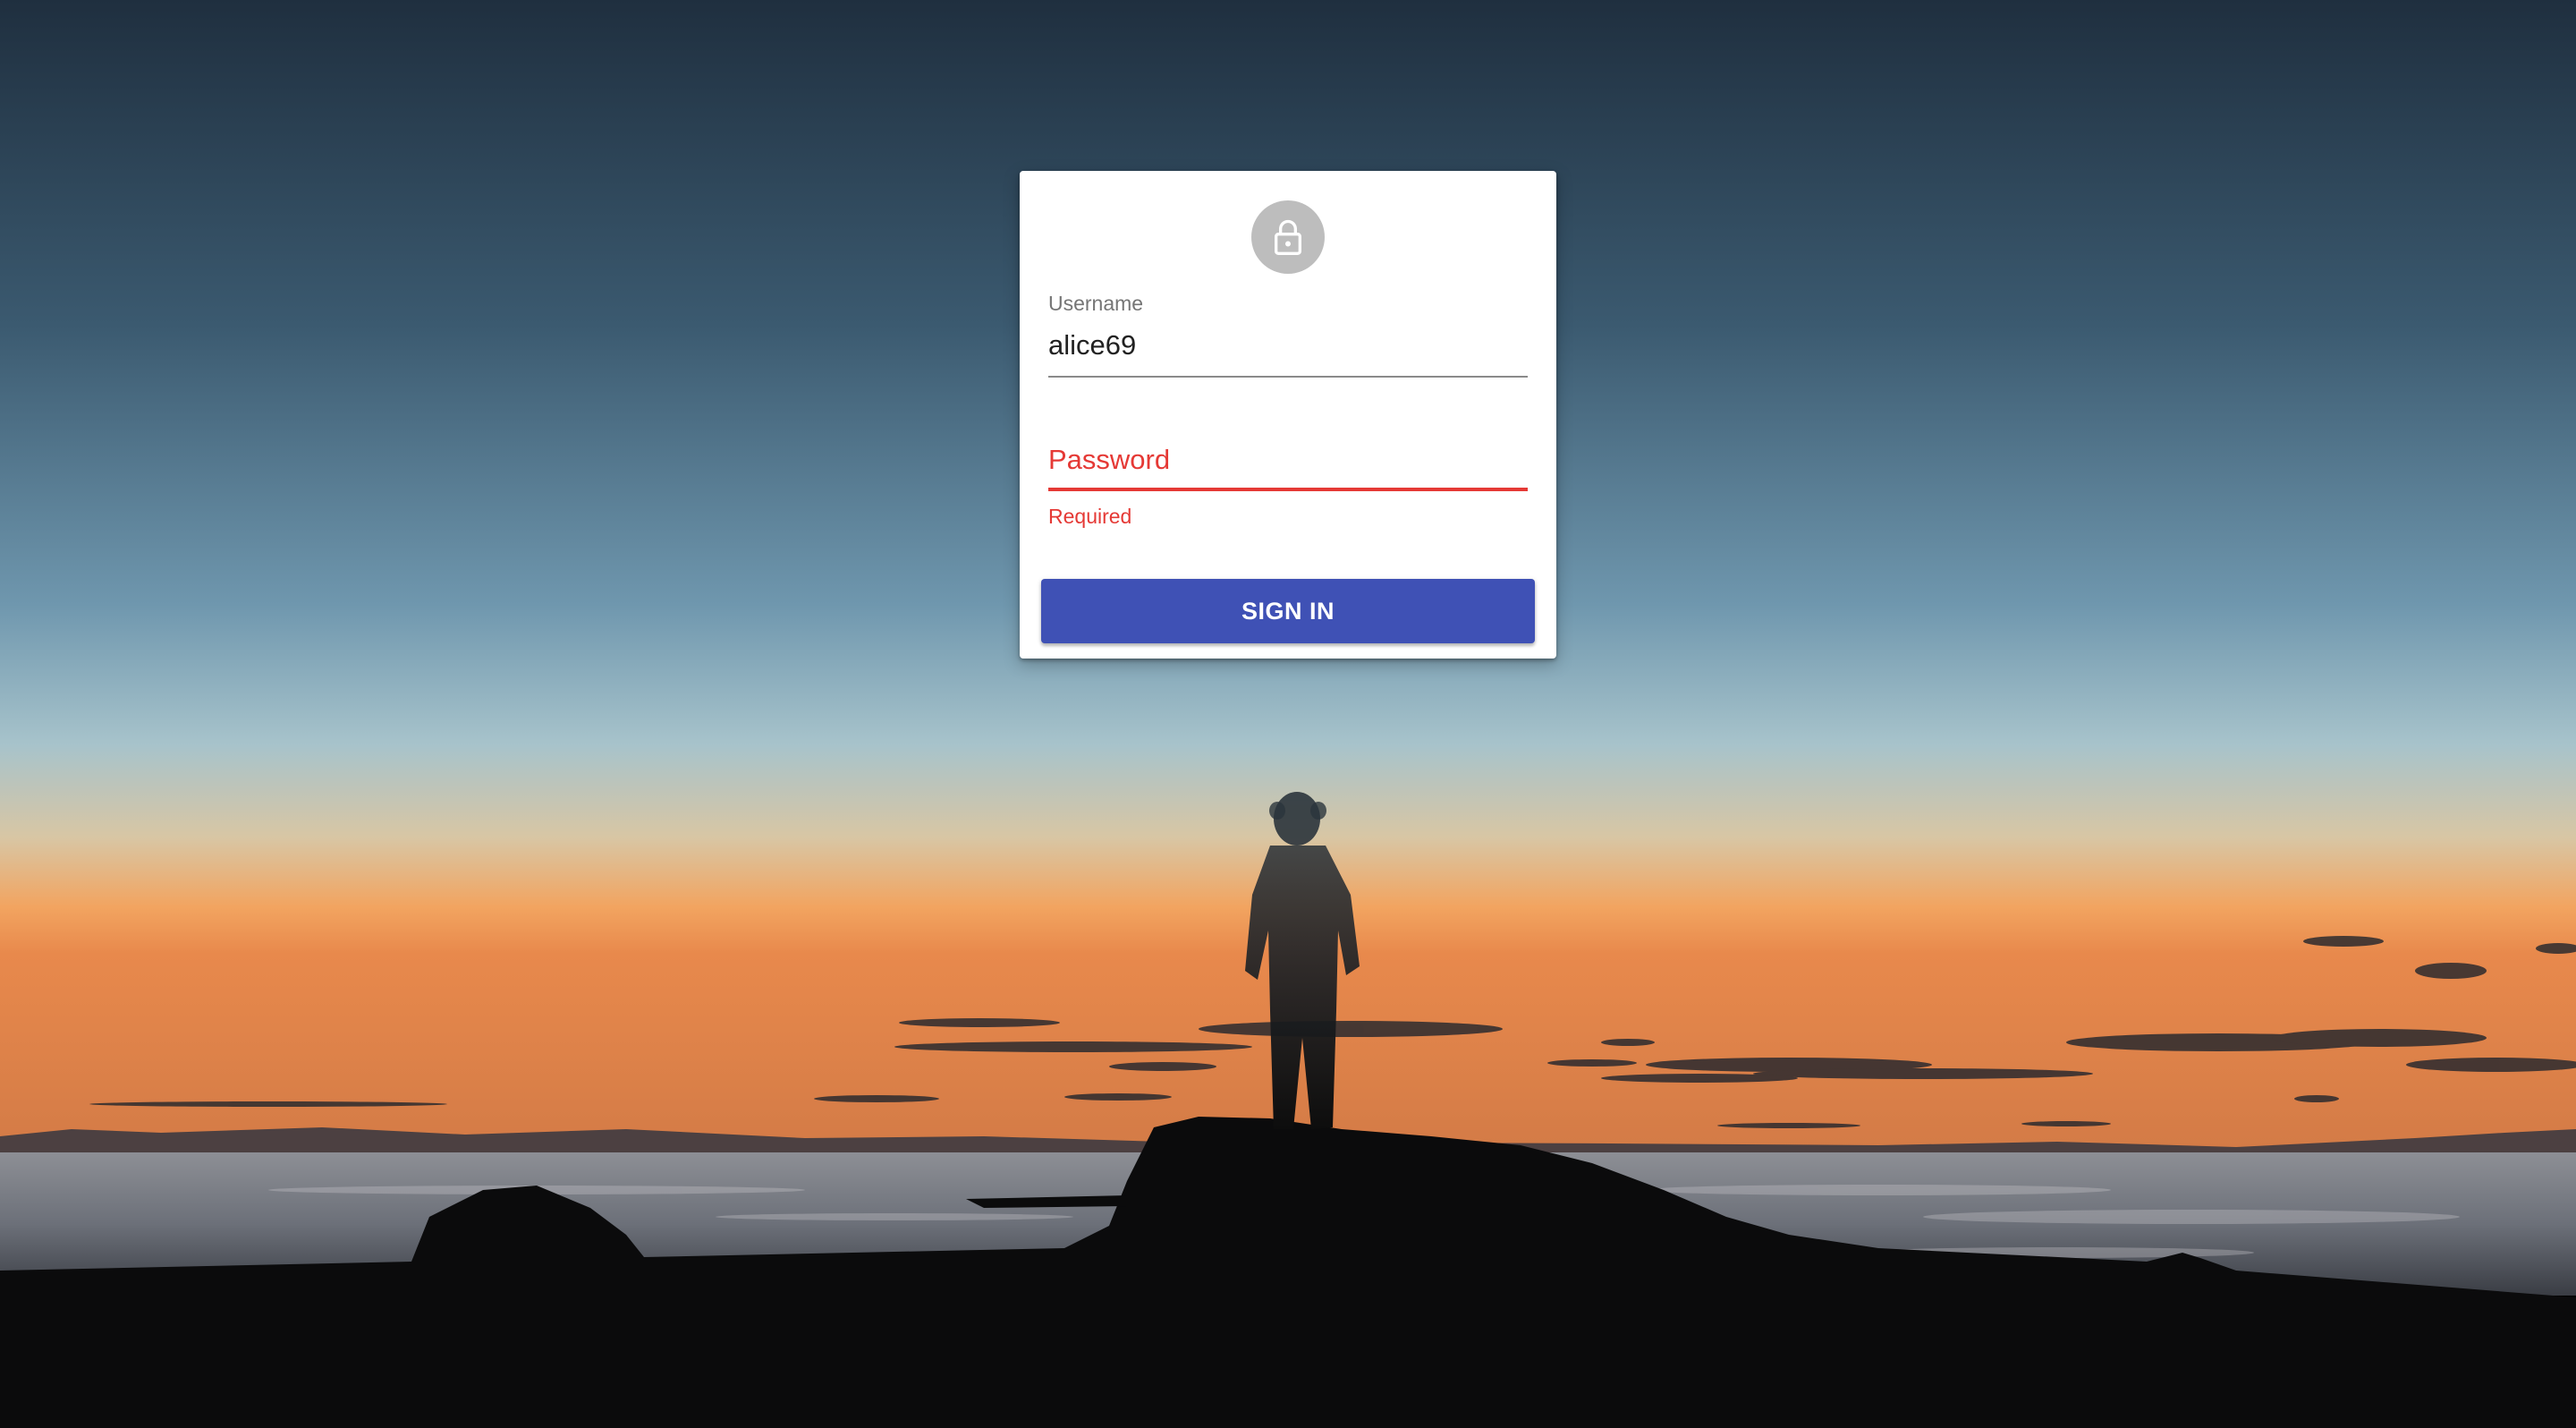  I want to click on password-input: Password, so click(1109, 460).